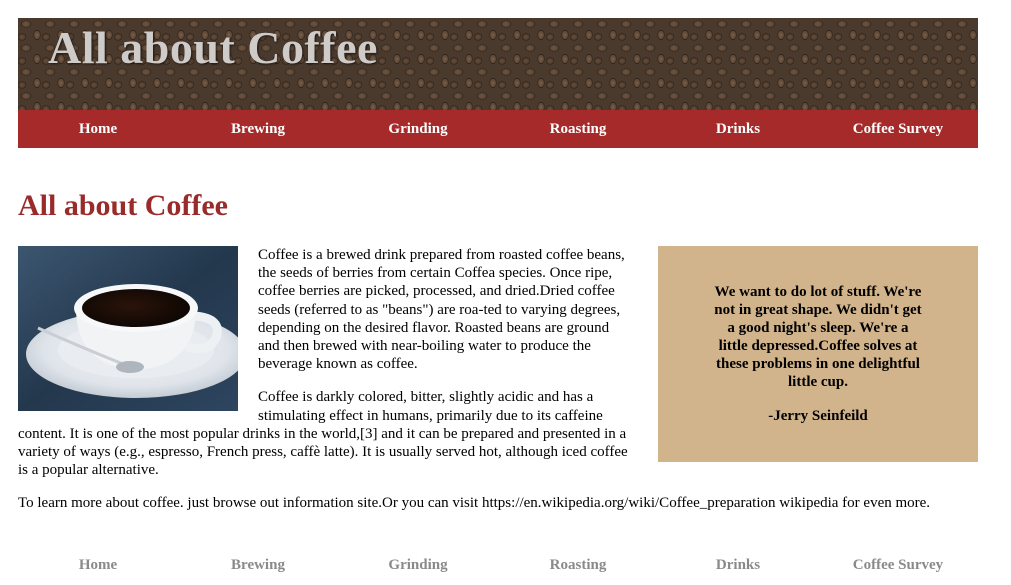  What do you see at coordinates (818, 416) in the screenshot?
I see `quote-author: -Jerry Seinfeild` at bounding box center [818, 416].